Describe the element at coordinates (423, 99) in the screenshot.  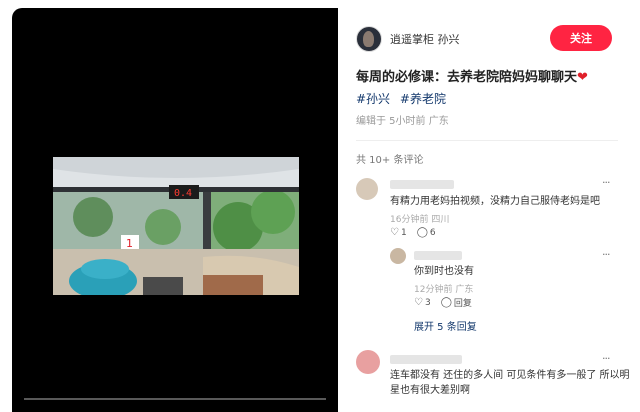
I see `tag-link: #养老院` at that location.